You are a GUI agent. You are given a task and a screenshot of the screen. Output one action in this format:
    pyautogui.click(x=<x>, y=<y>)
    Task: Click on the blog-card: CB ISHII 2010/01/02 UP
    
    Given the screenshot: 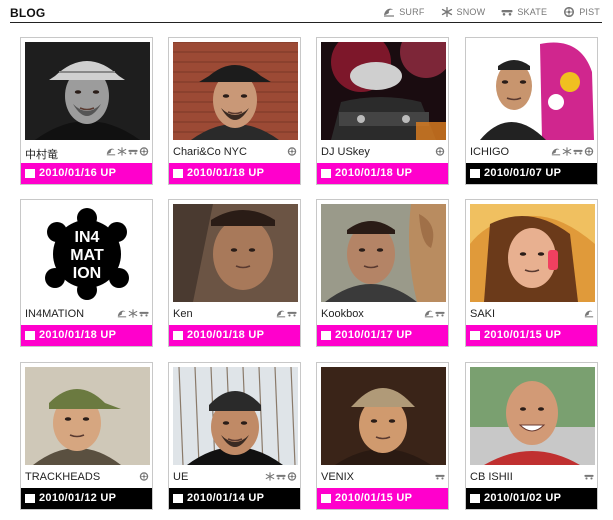 What is the action you would take?
    pyautogui.click(x=531, y=436)
    